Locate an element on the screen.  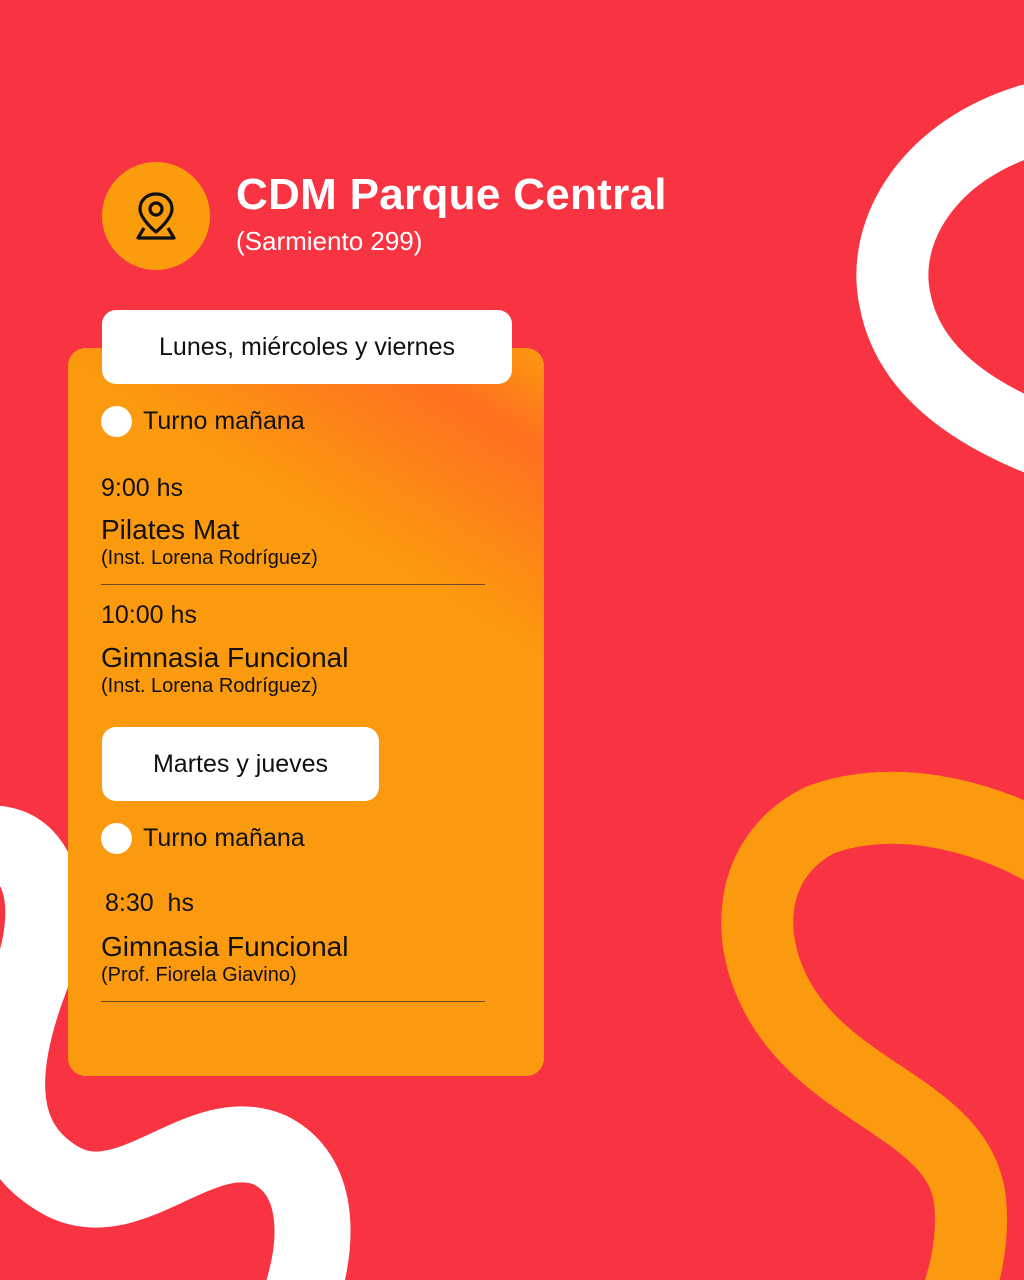
class-time: 9:00 hs is located at coordinates (142, 488).